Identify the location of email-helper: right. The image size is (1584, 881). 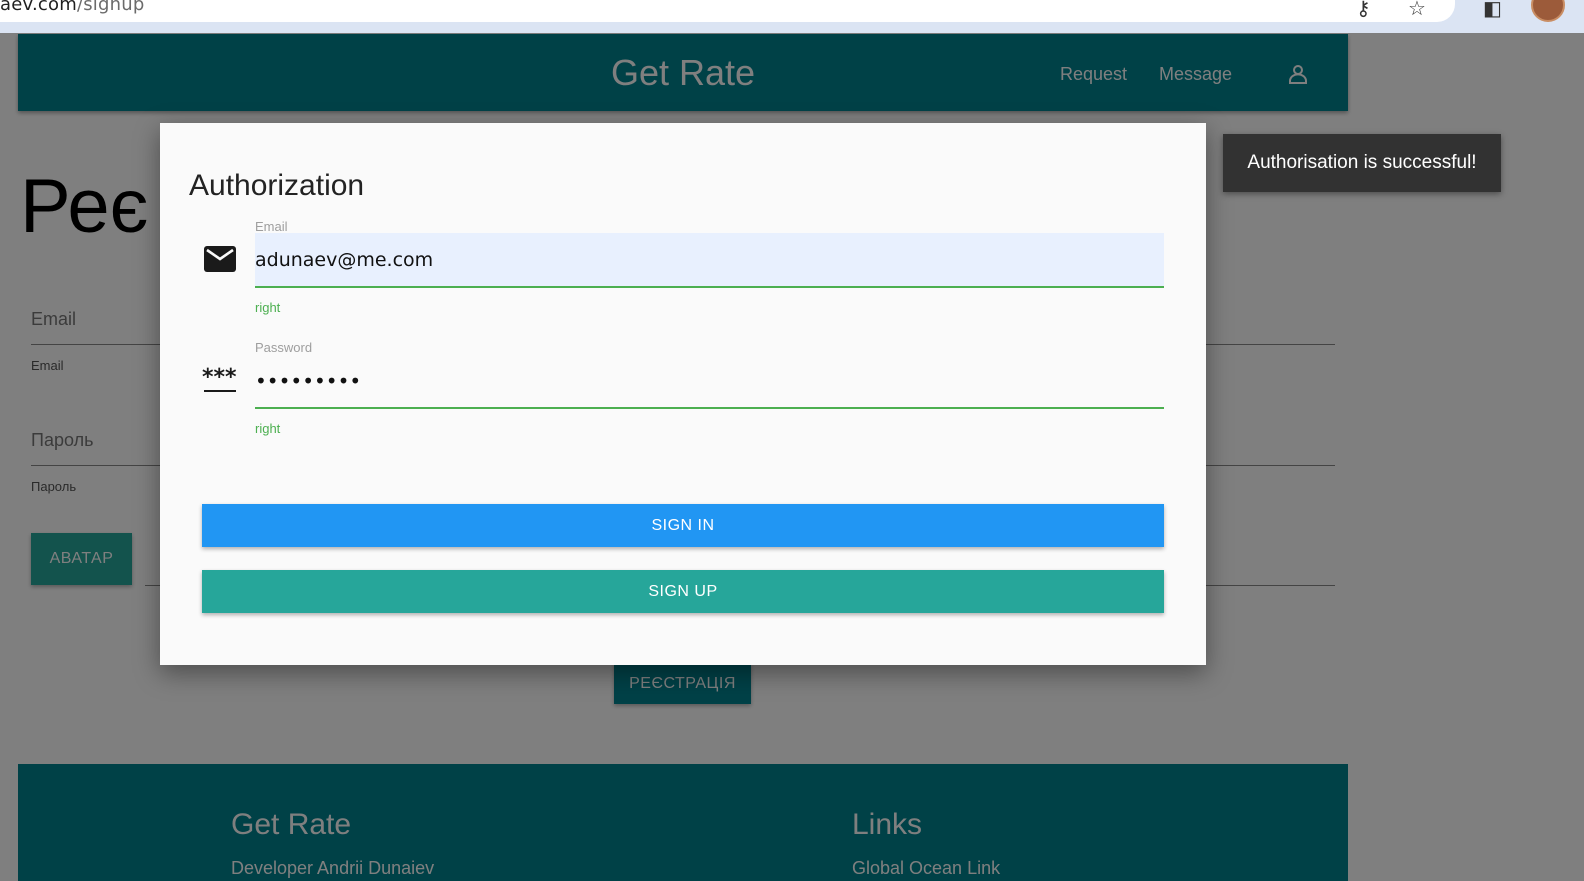
(268, 307).